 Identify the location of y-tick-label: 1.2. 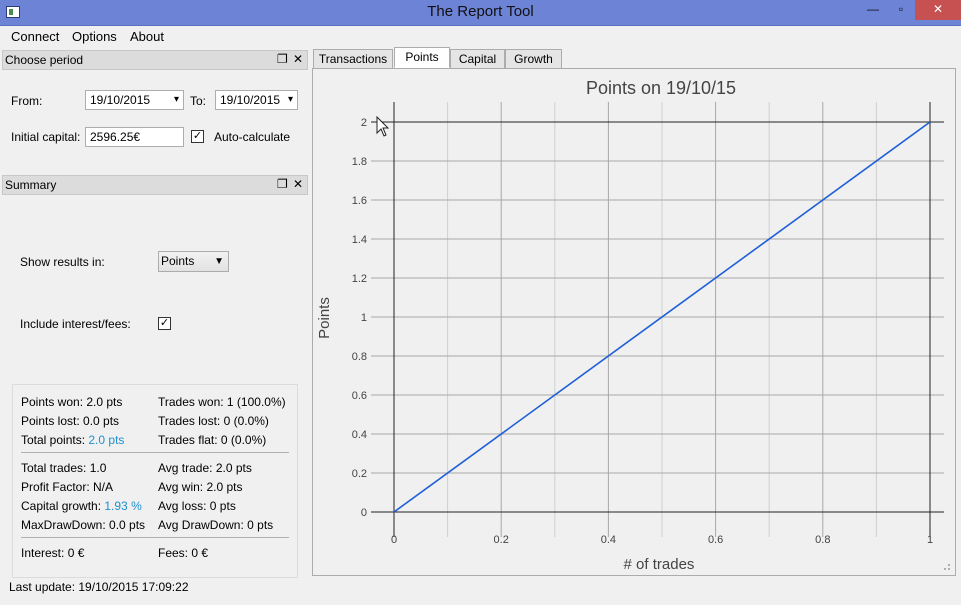
(359, 279).